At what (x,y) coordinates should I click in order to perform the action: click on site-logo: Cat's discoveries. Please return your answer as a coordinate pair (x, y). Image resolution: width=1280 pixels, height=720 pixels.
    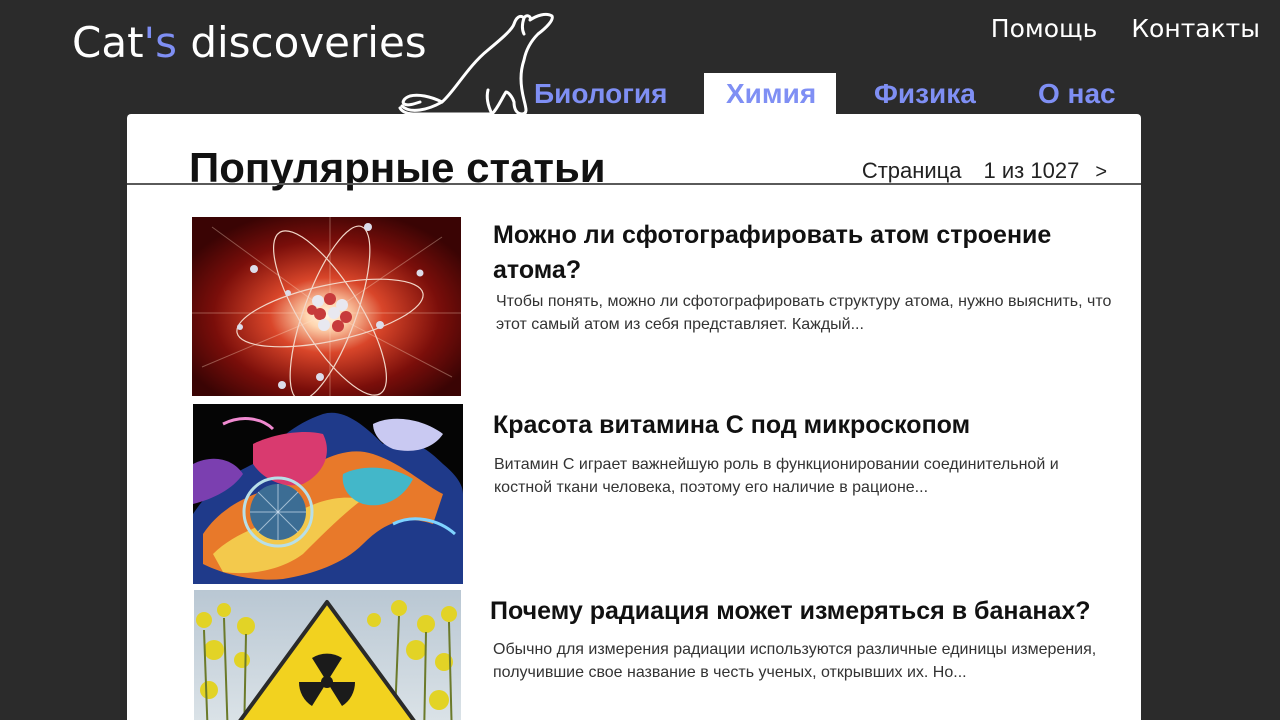
    Looking at the image, I should click on (249, 42).